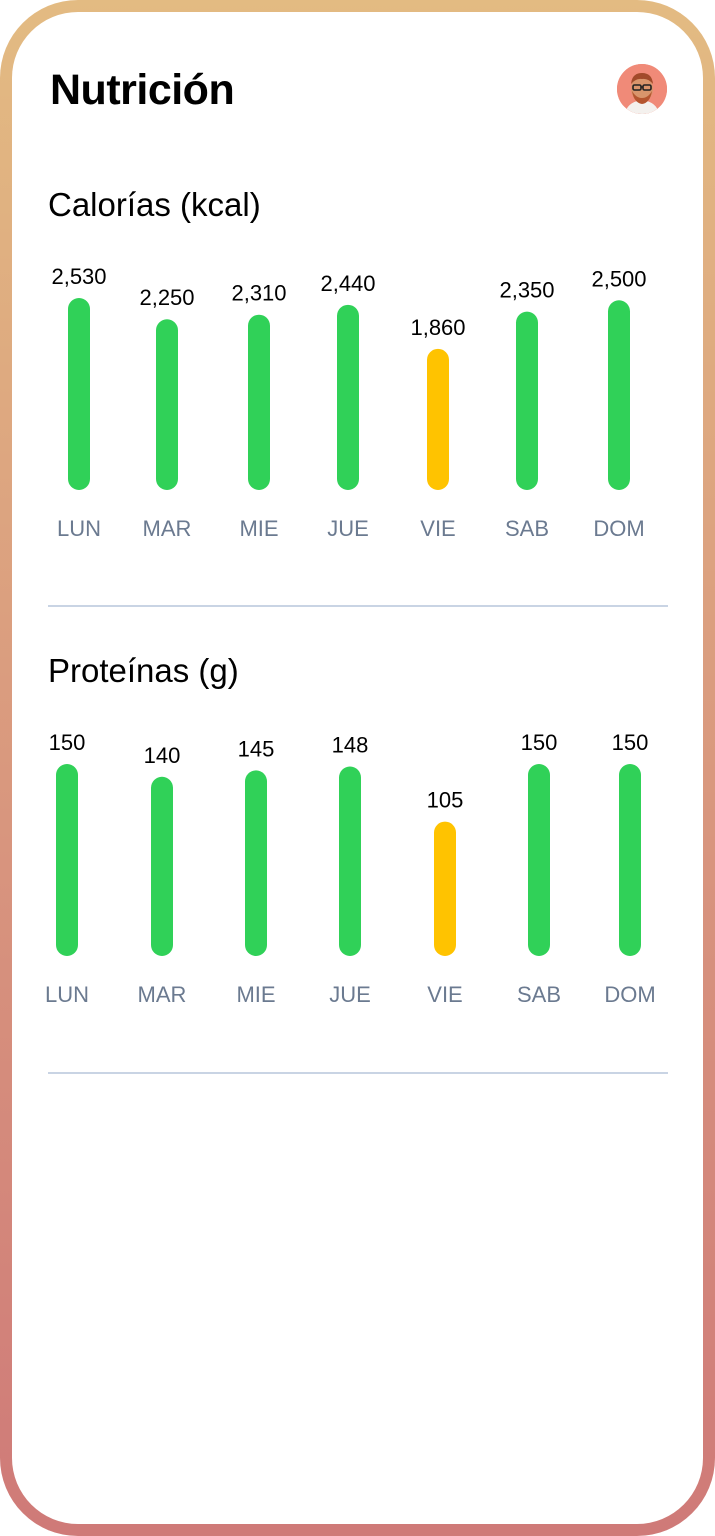 Image resolution: width=715 pixels, height=1536 pixels. Describe the element at coordinates (350, 745) in the screenshot. I see `value-label: 148` at that location.